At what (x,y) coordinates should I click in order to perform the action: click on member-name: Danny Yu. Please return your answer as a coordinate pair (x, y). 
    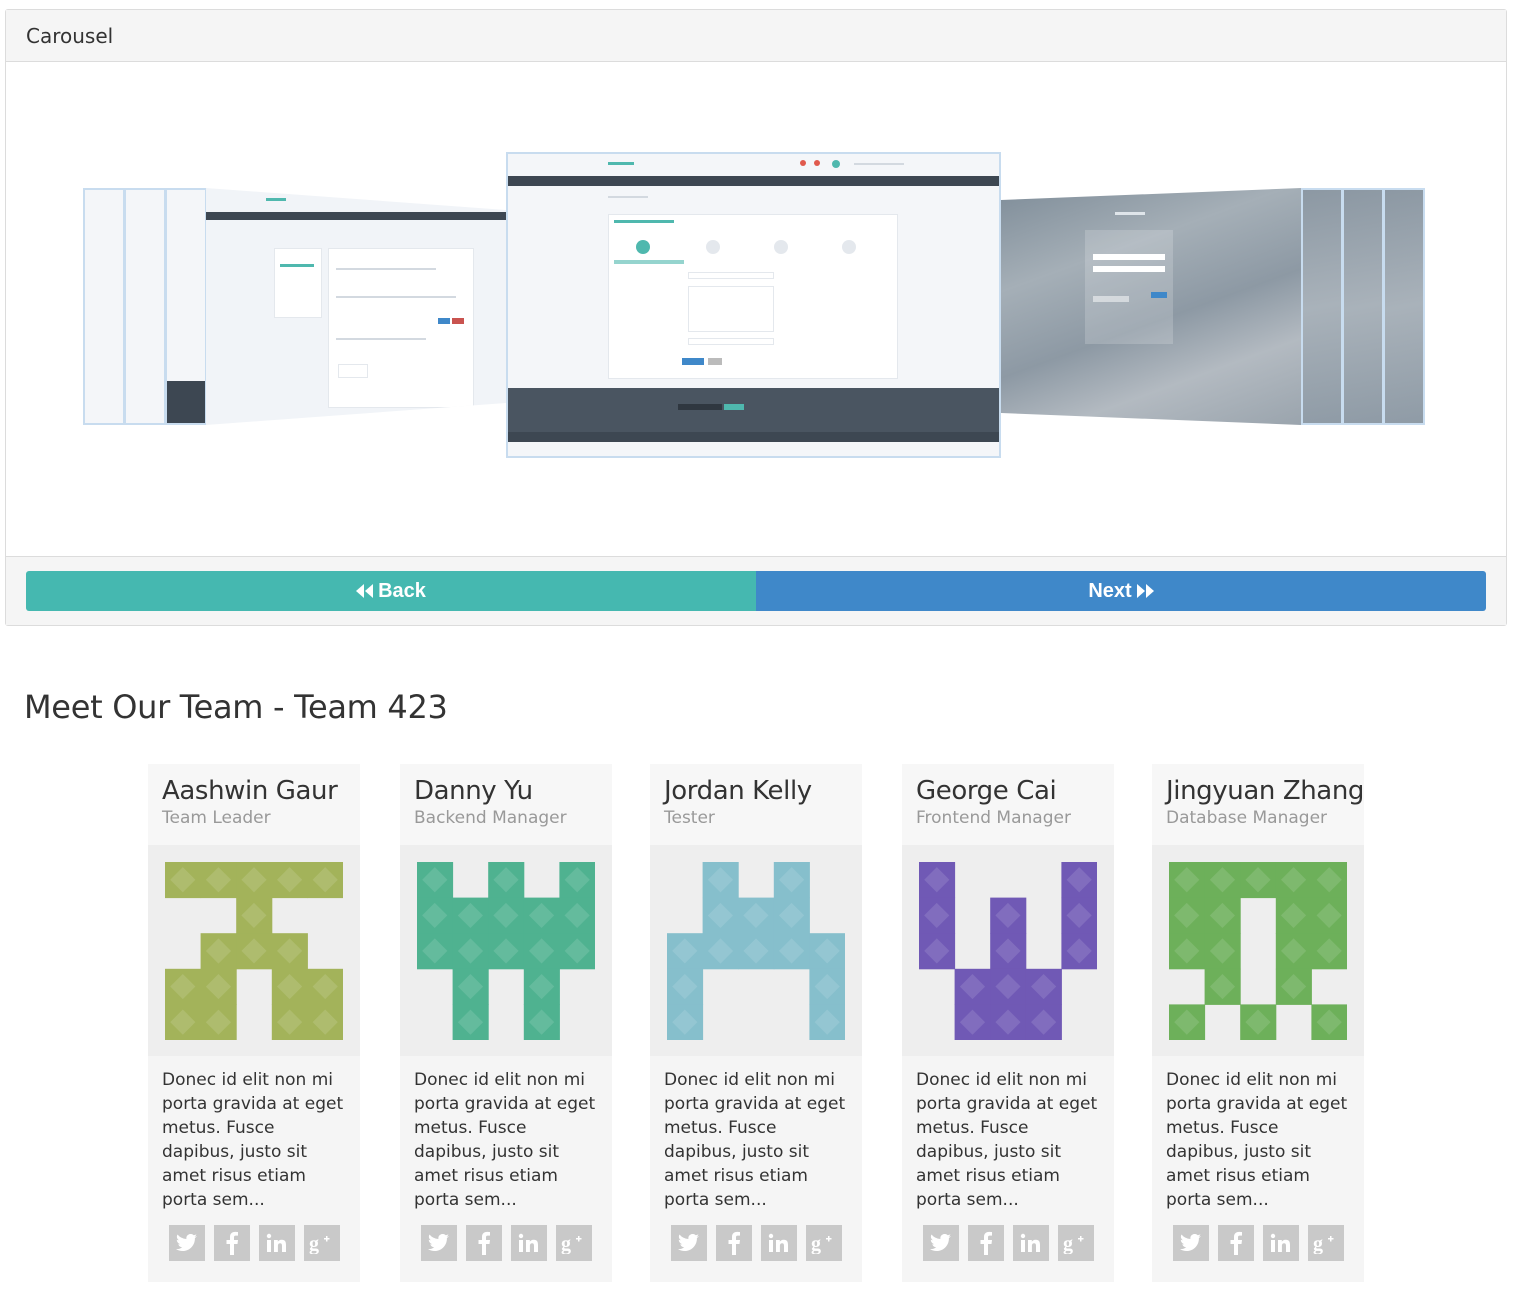
    Looking at the image, I should click on (473, 791).